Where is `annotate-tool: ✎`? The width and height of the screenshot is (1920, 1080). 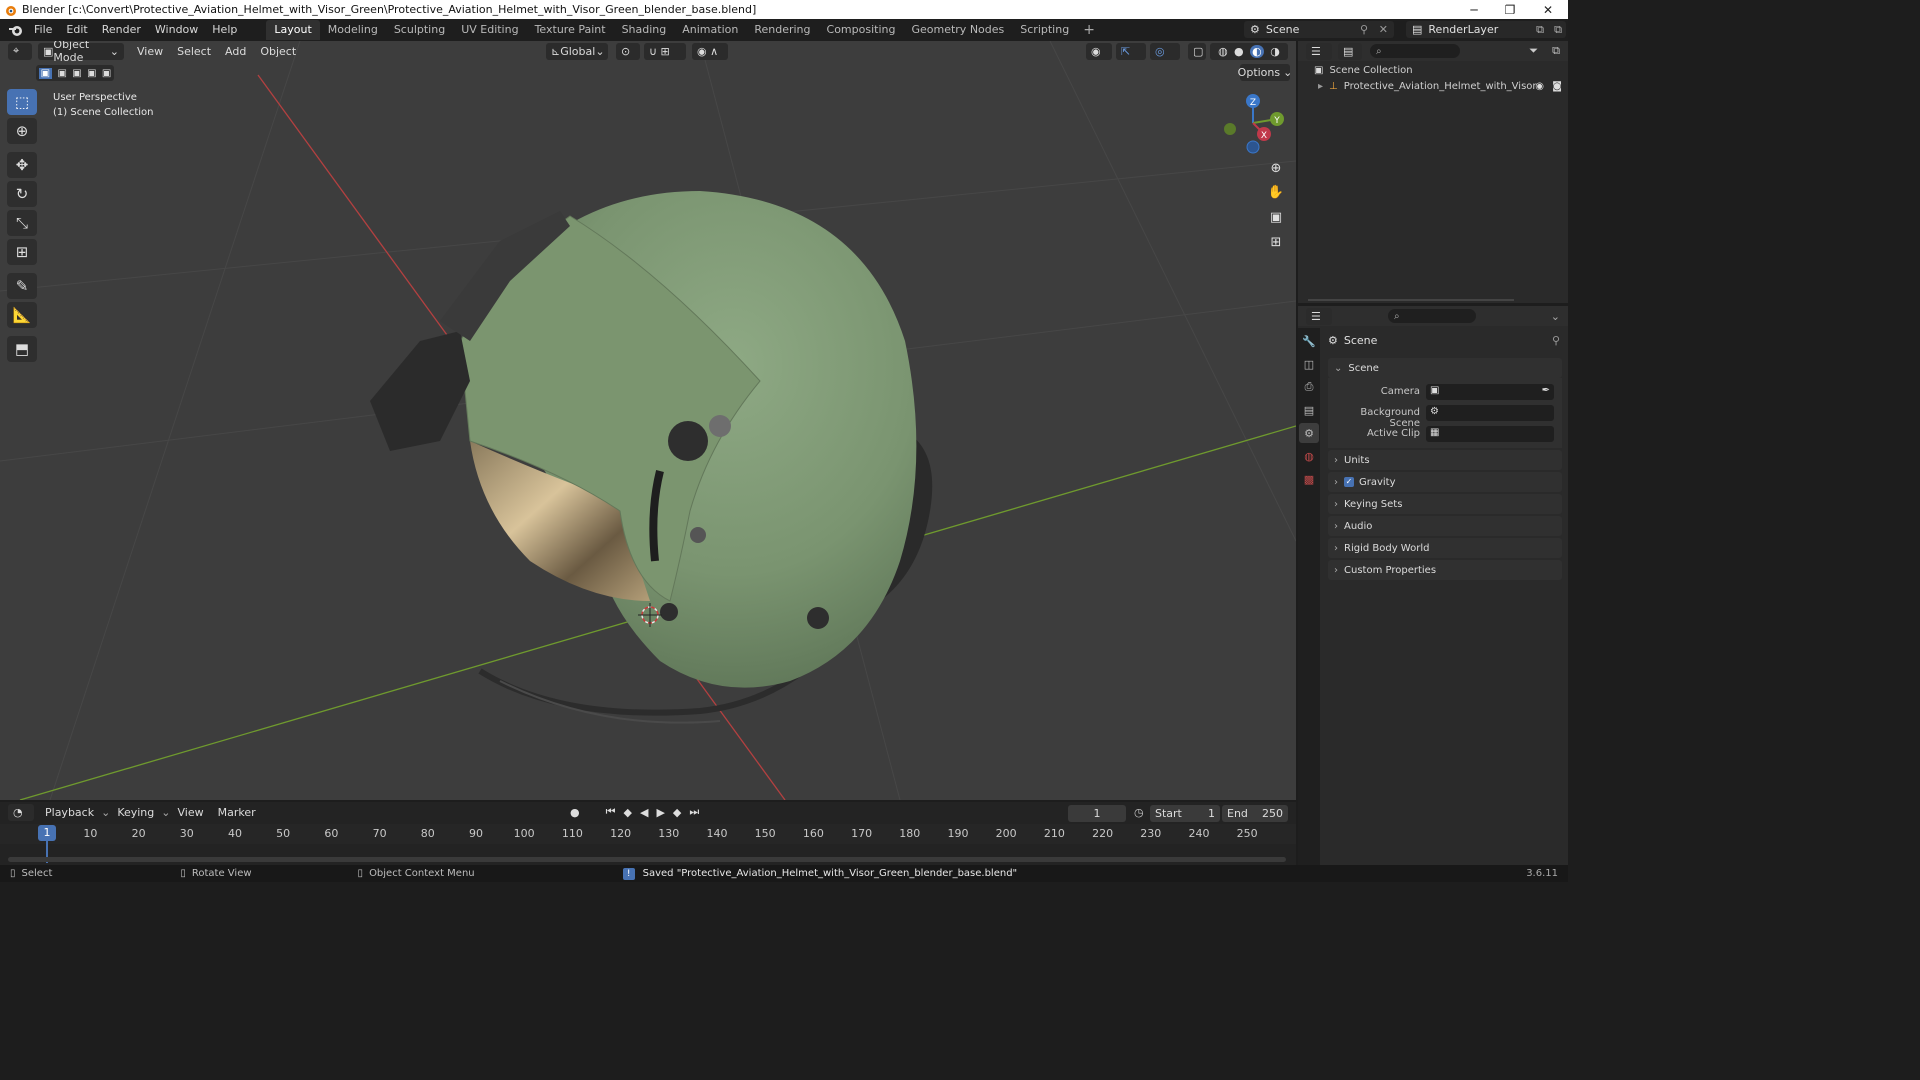
annotate-tool: ✎ is located at coordinates (22, 286).